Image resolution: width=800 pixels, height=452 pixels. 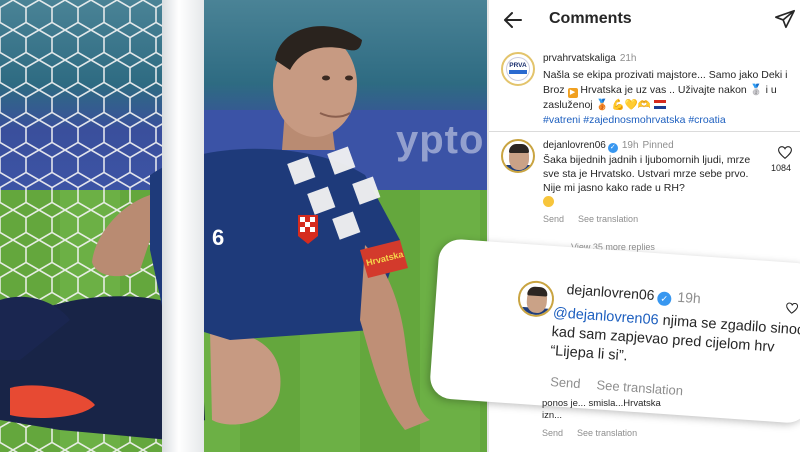 I want to click on reply-header: dejanlovren06 ✓ 19h, so click(x=633, y=294).